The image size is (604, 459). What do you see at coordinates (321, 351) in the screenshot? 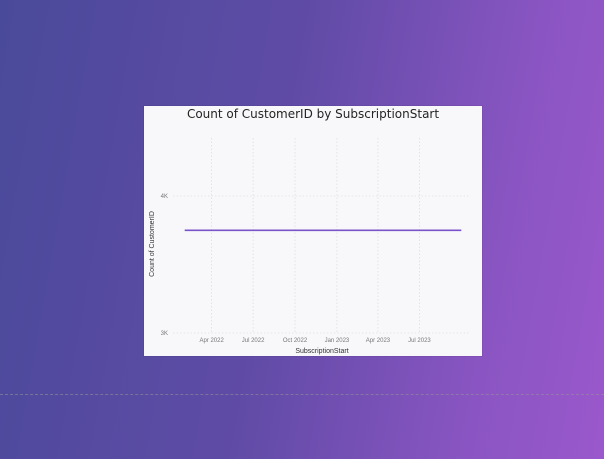
I see `x-axis-title: SubscriptionStart` at bounding box center [321, 351].